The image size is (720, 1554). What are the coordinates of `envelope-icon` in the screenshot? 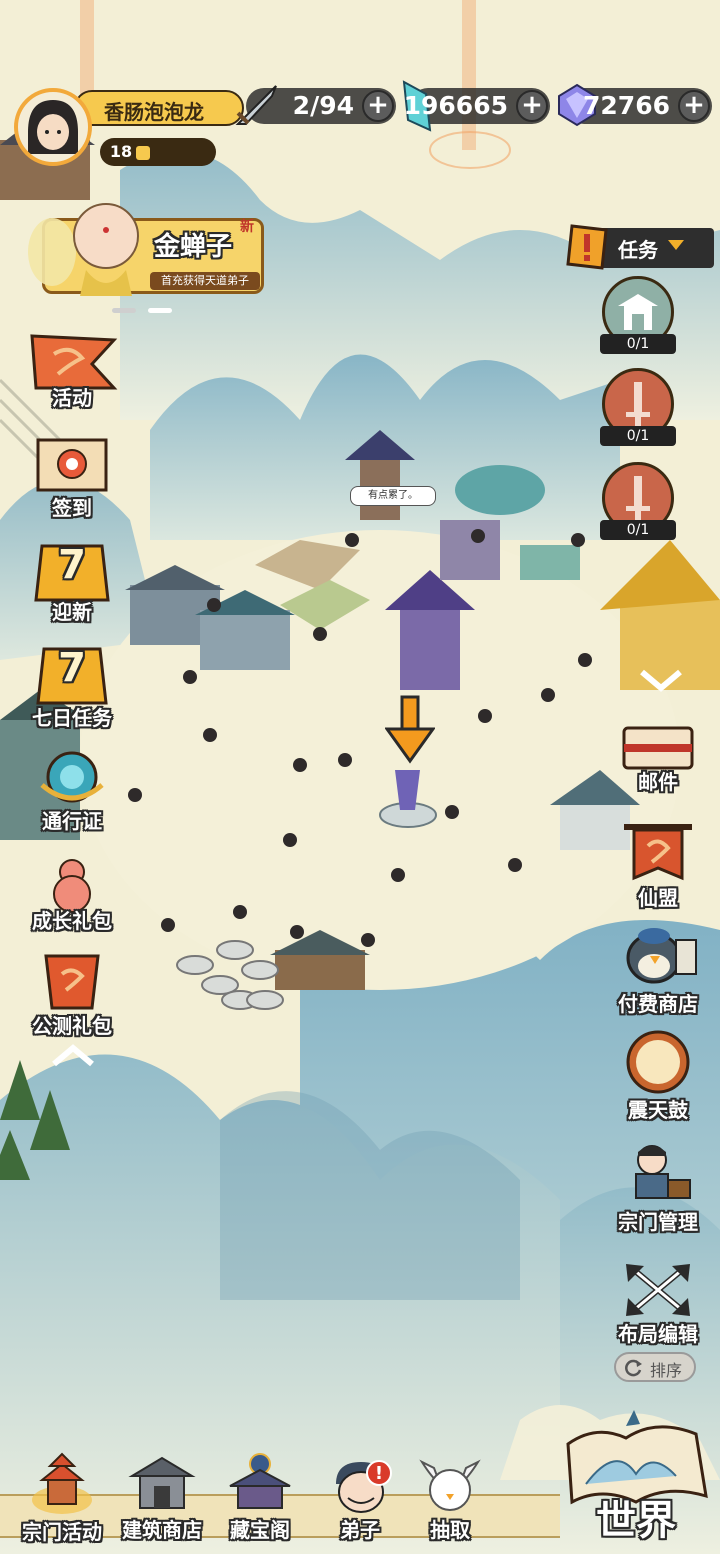 It's located at (658, 748).